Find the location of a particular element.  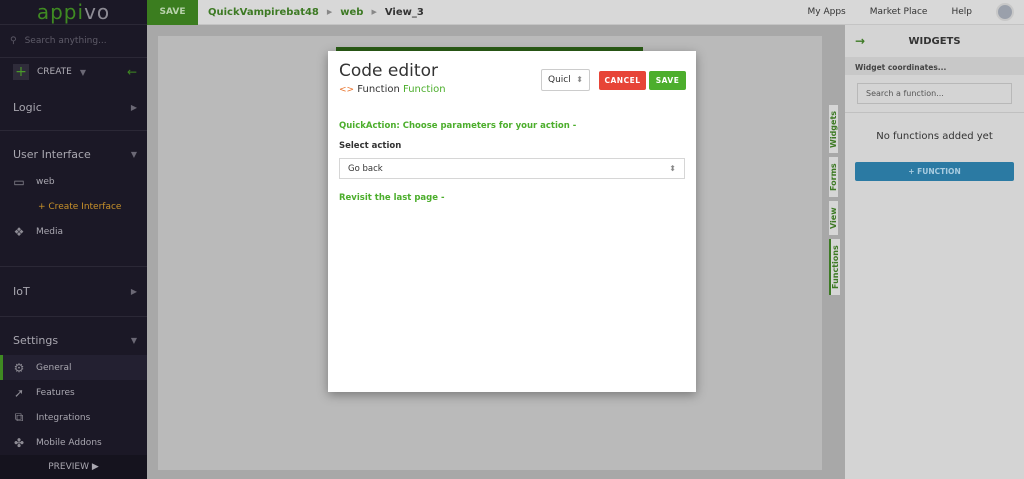

sidebar-item-web: ▭ web is located at coordinates (73, 181).